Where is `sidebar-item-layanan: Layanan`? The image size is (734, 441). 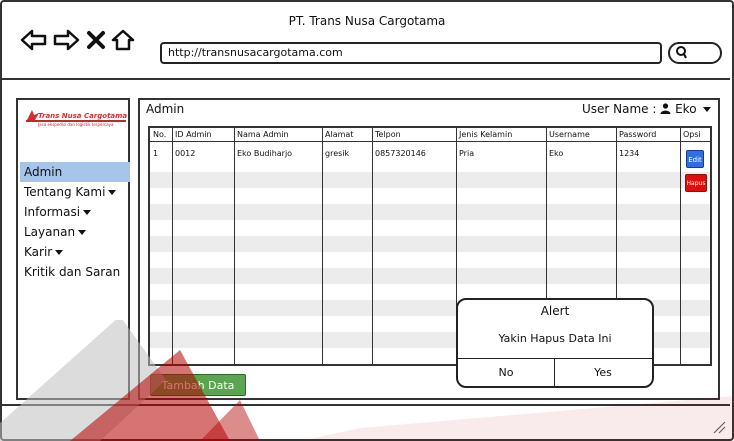 sidebar-item-layanan: Layanan is located at coordinates (75, 232).